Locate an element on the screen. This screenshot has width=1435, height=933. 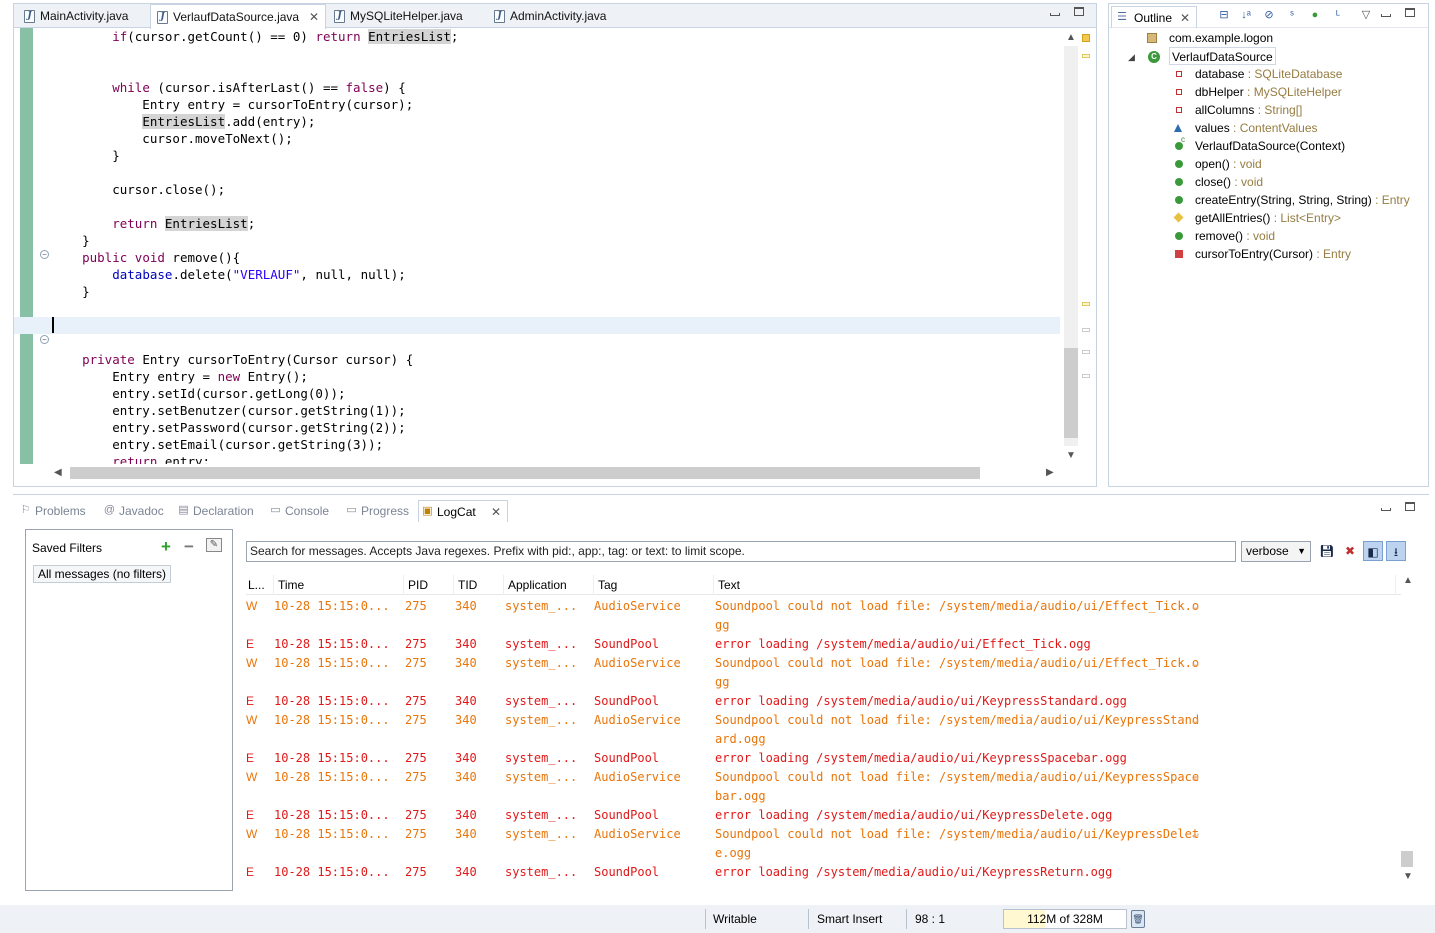
code-line: public void remove(){ is located at coordinates (552, 257).